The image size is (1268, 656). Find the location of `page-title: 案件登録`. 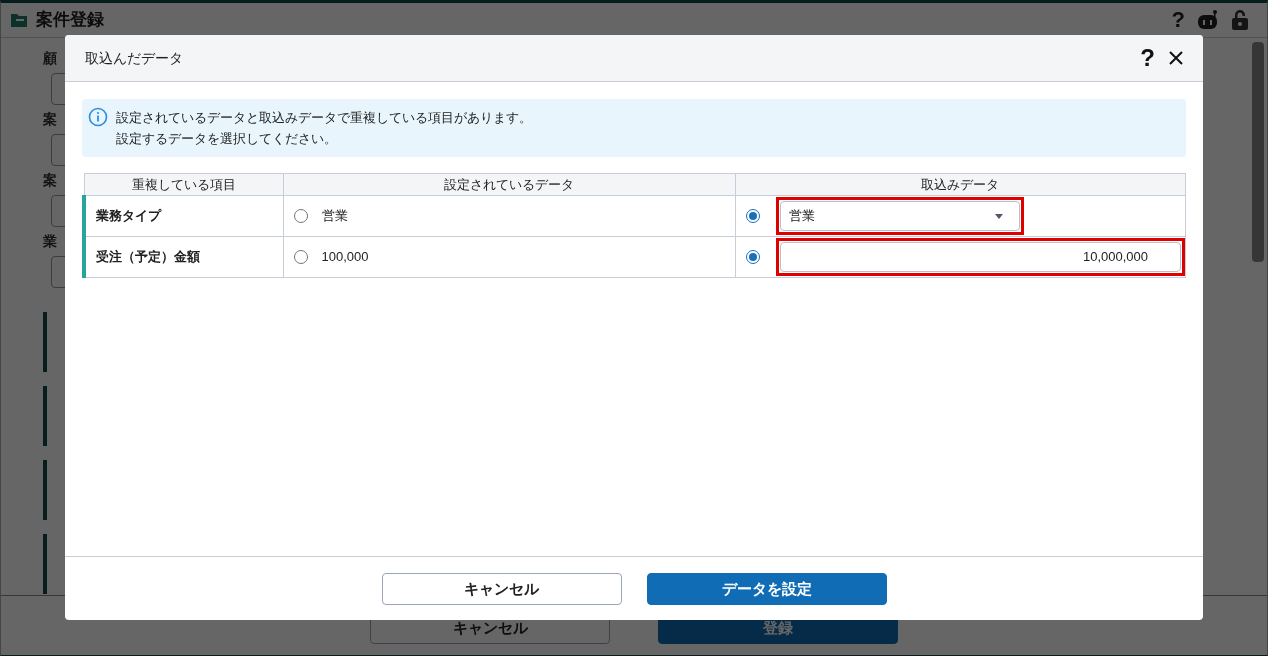

page-title: 案件登録 is located at coordinates (70, 20).